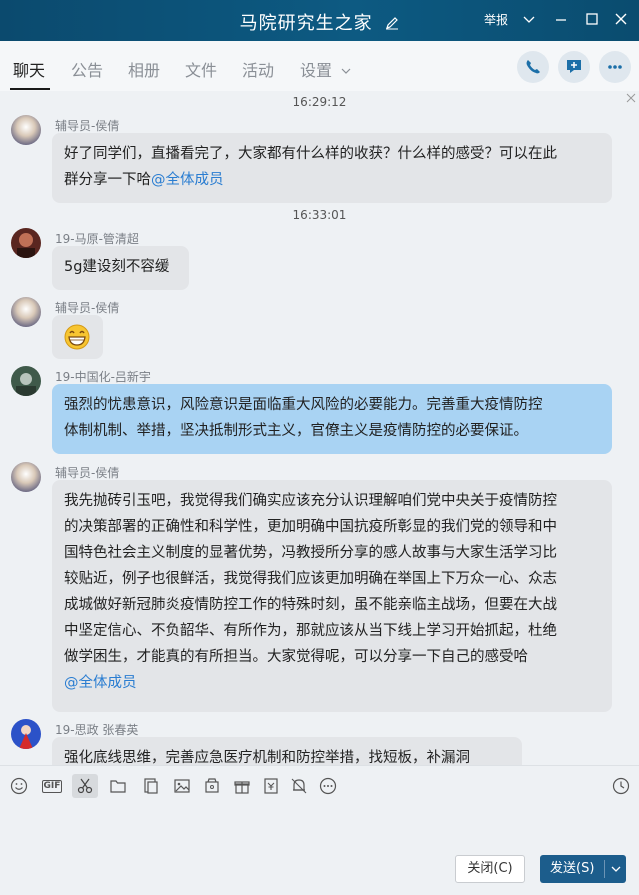 The width and height of the screenshot is (639, 895). What do you see at coordinates (346, 71) in the screenshot?
I see `chevron-down-icon` at bounding box center [346, 71].